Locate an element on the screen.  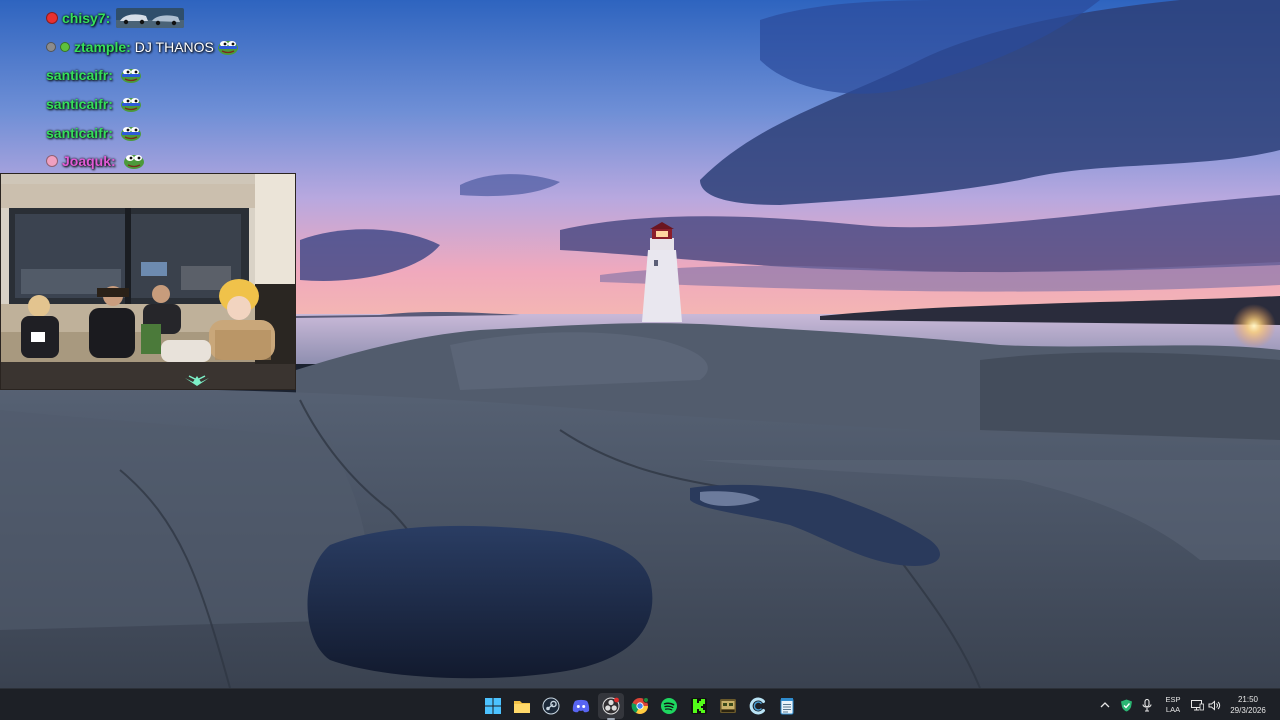
shield-icon is located at coordinates (1126, 705).